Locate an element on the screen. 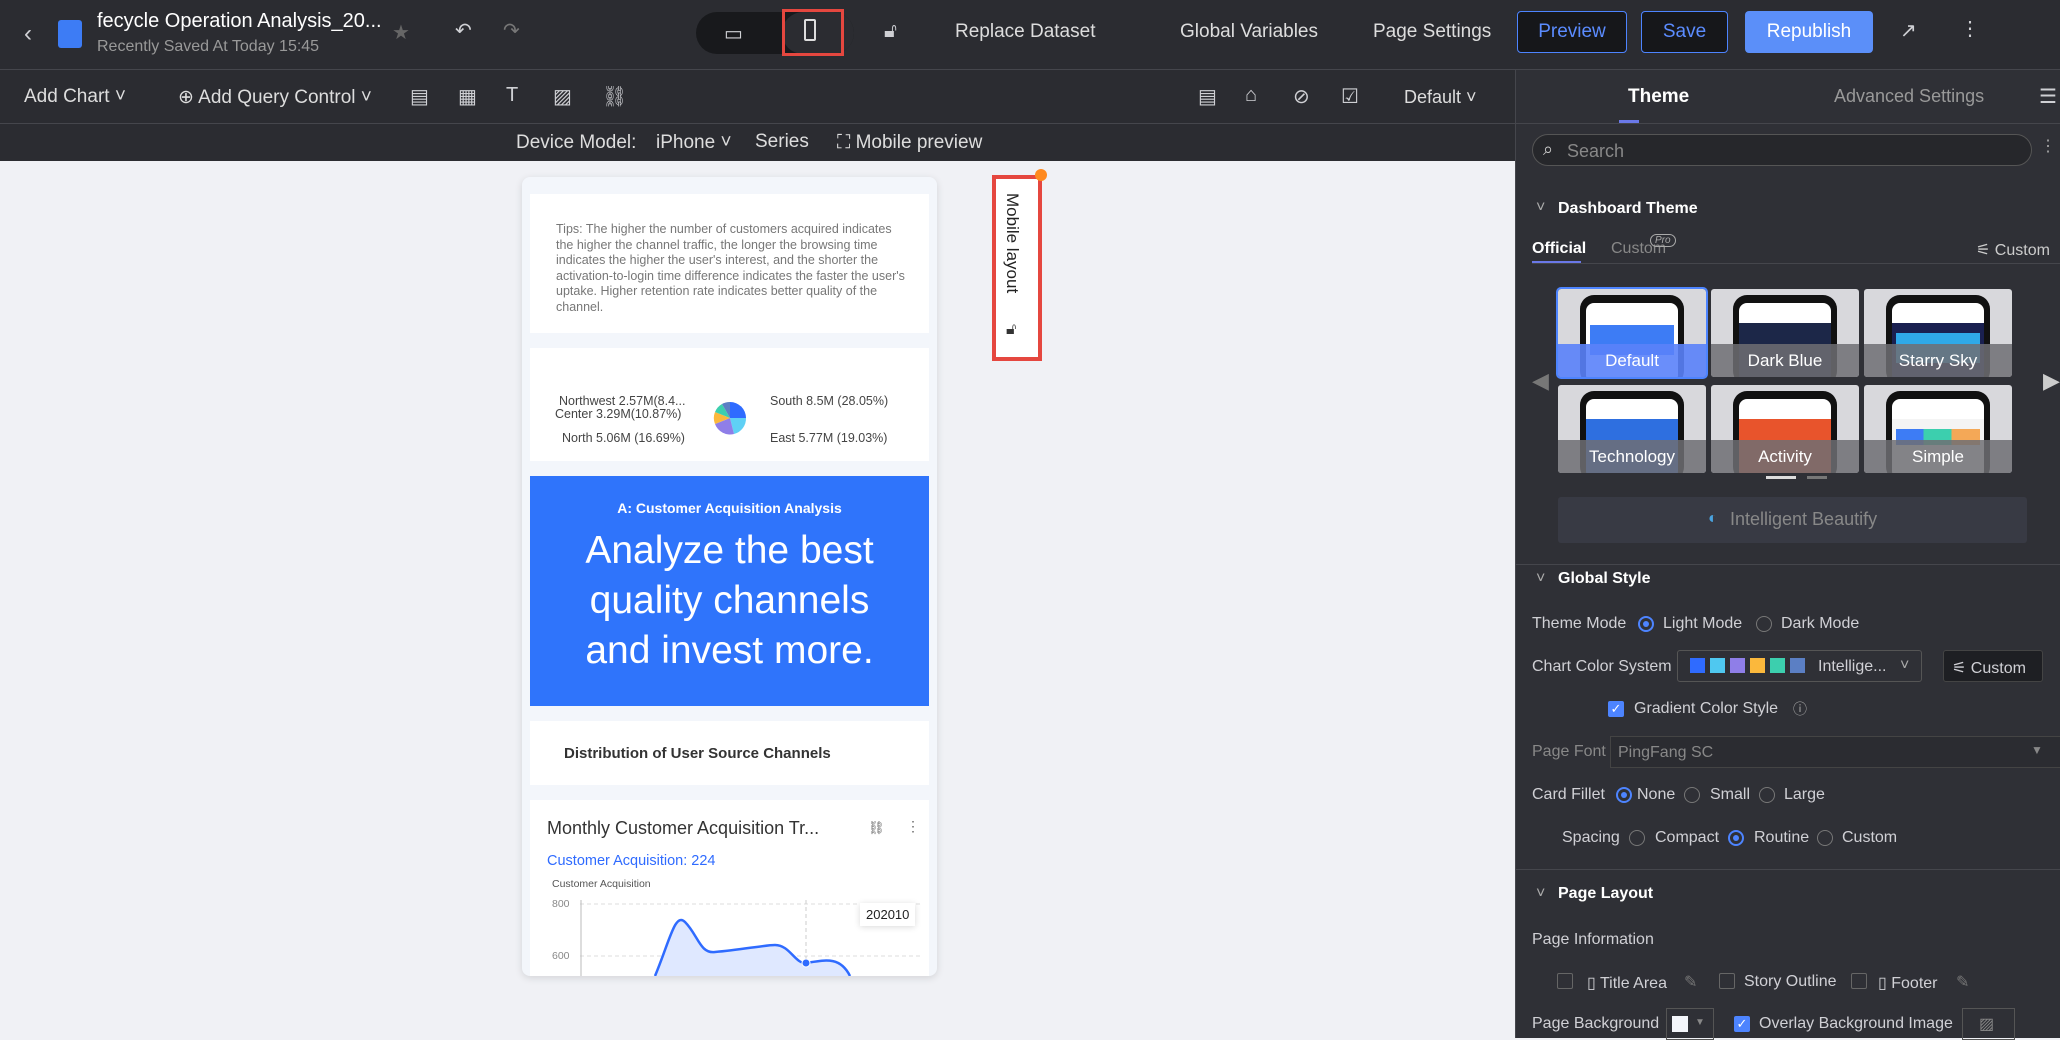 The image size is (2060, 1040). color-custom-button: ⚟ Custom is located at coordinates (1993, 666).